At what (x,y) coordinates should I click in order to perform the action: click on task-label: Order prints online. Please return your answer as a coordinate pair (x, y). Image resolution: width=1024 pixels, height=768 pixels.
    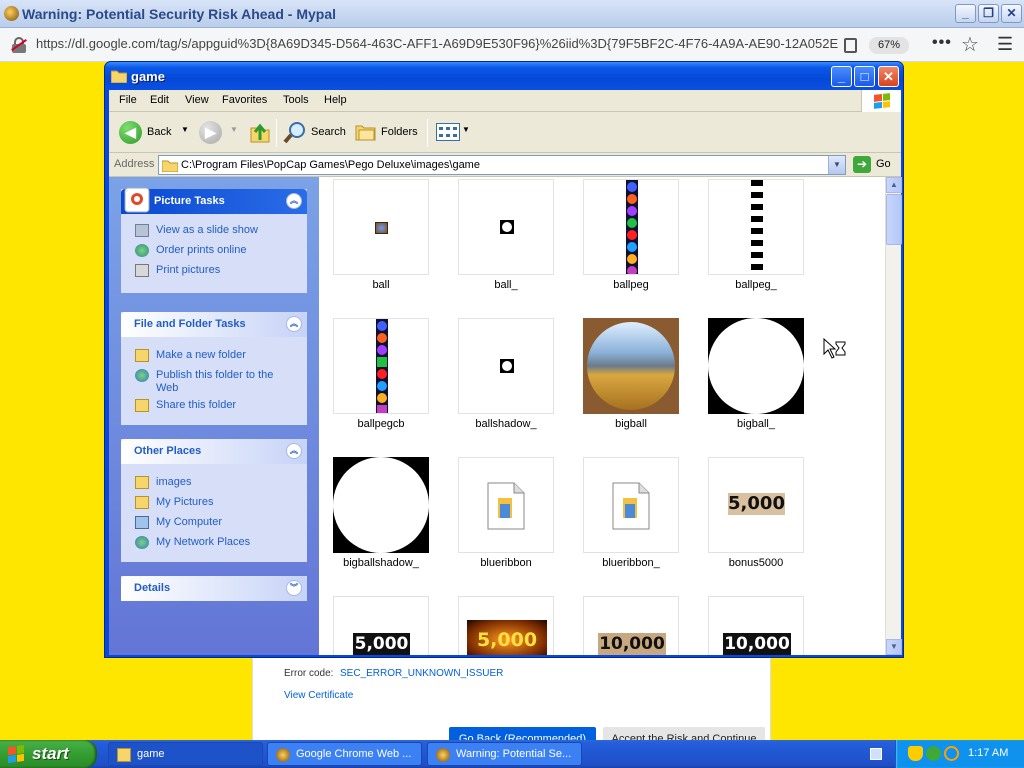
    Looking at the image, I should click on (201, 250).